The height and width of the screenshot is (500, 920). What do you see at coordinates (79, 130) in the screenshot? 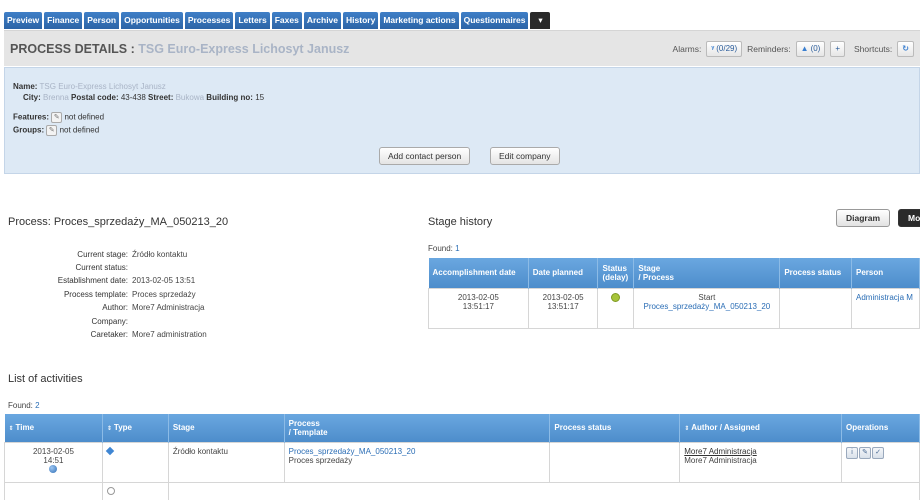
I see `groups-value: not defined` at bounding box center [79, 130].